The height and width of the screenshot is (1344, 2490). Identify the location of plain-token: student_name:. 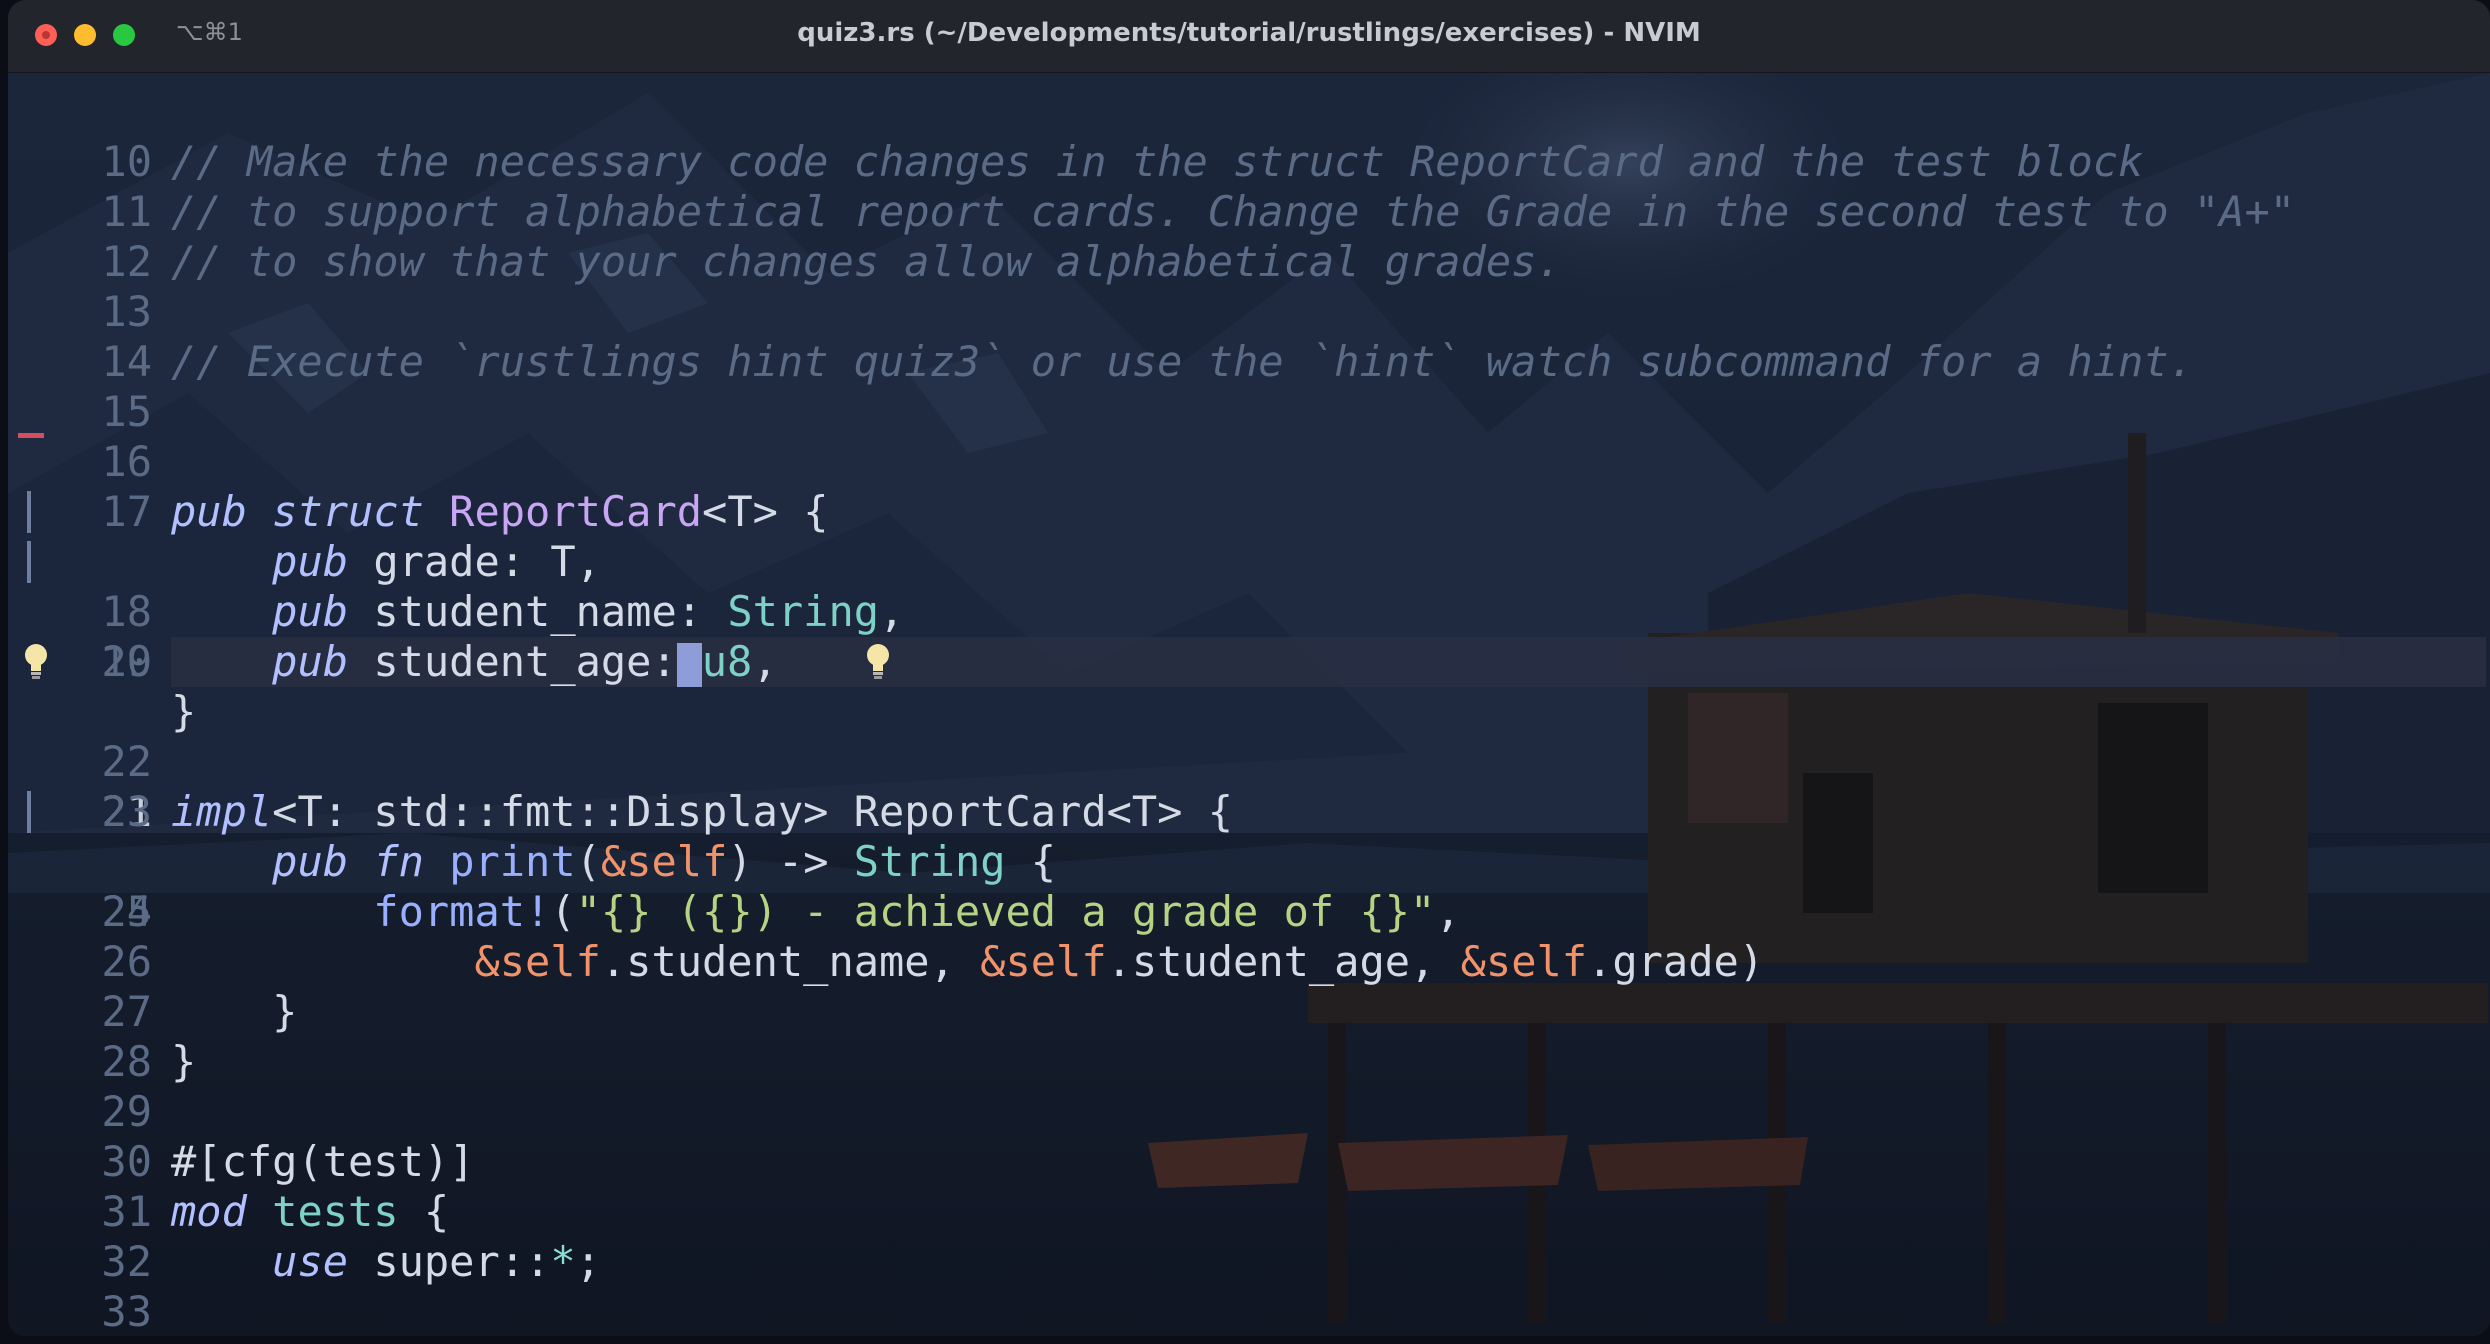
(550, 611).